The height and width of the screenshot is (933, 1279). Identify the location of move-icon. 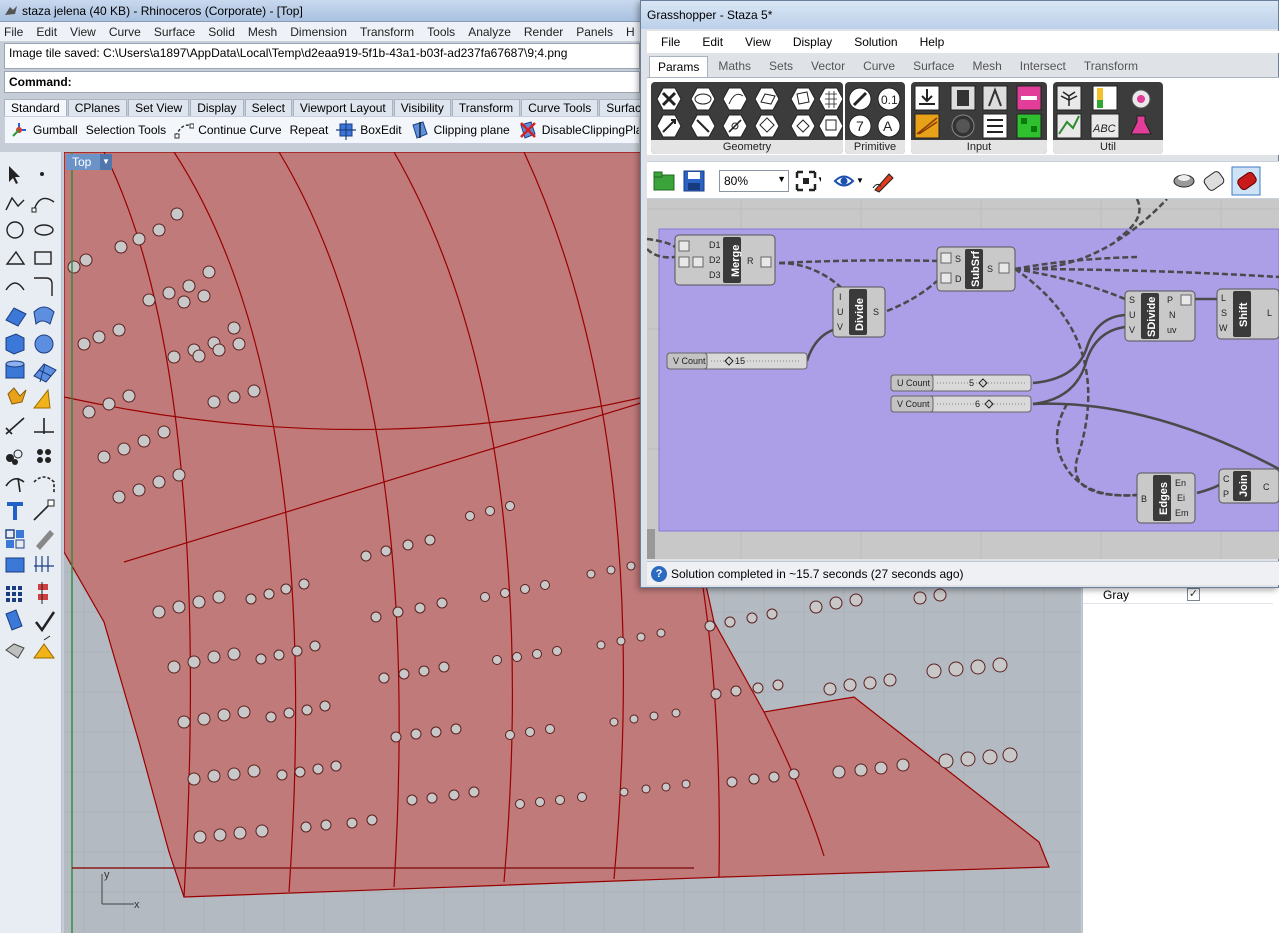
(15, 426).